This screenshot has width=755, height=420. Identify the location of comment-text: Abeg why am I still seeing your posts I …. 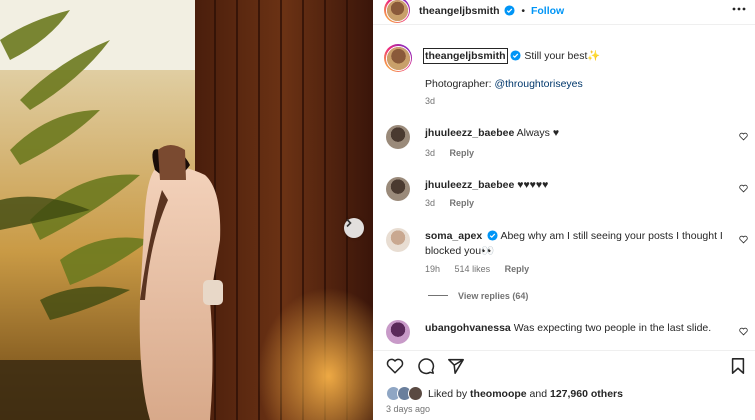
(611, 236).